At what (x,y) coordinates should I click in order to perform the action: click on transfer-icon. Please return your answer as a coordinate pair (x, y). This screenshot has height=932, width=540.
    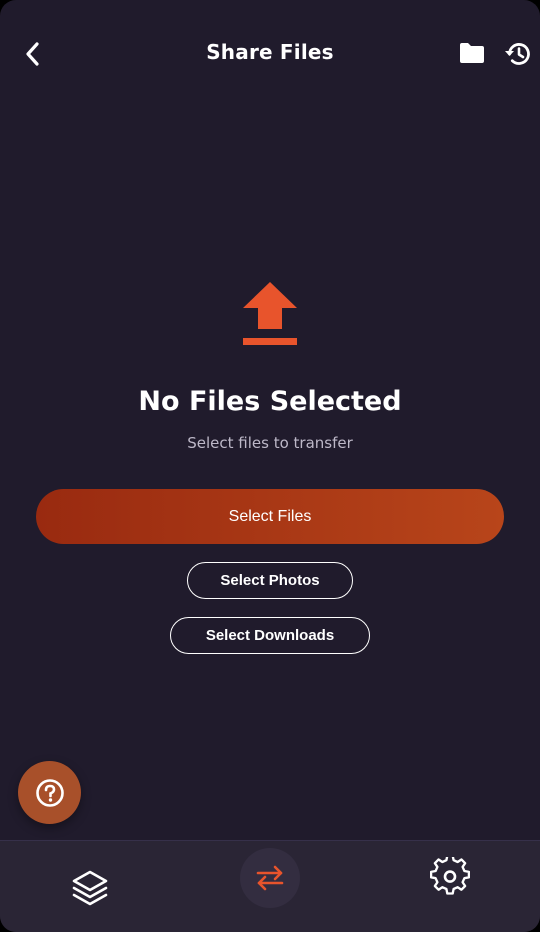
    Looking at the image, I should click on (270, 878).